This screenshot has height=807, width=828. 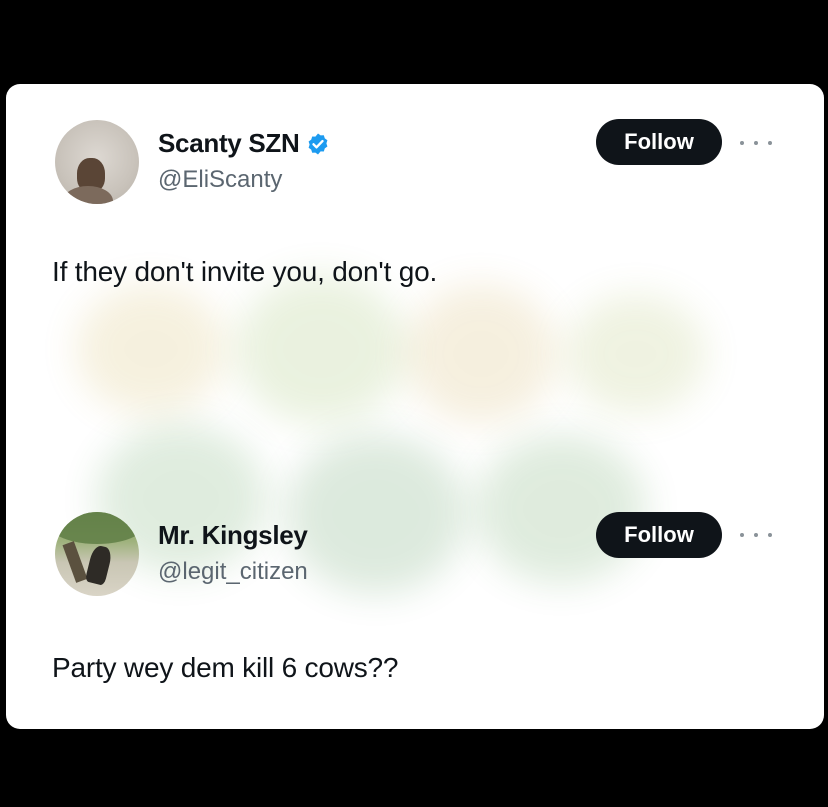 I want to click on author-row: Mr. Kingsley, so click(x=233, y=535).